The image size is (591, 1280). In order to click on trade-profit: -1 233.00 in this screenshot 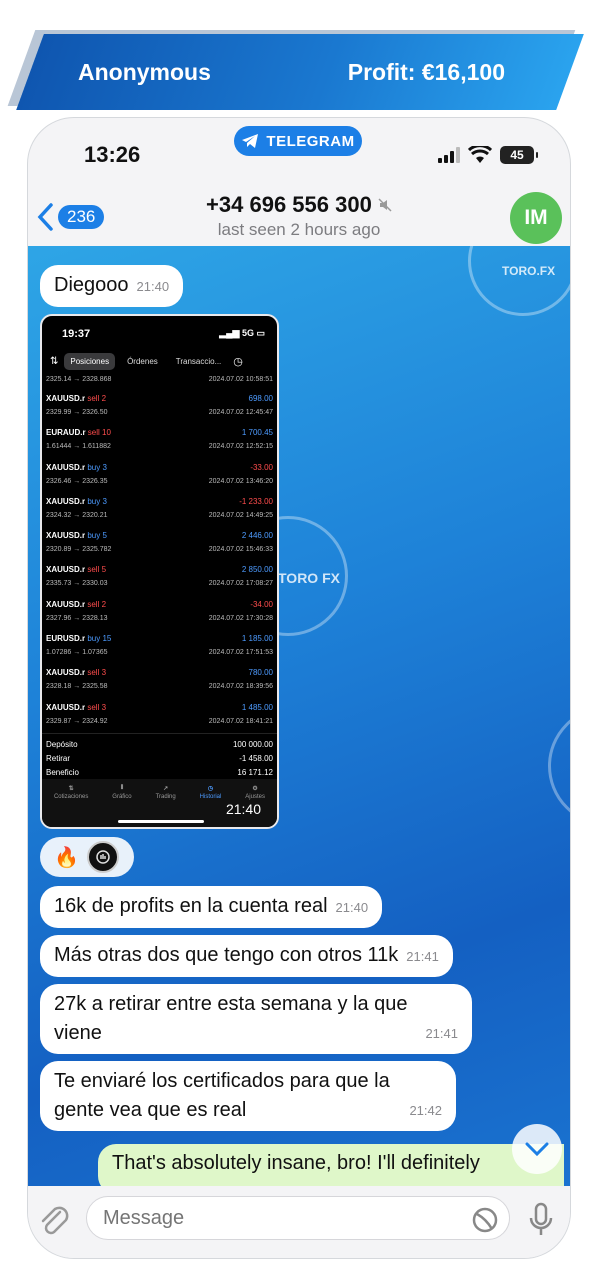, I will do `click(256, 501)`.